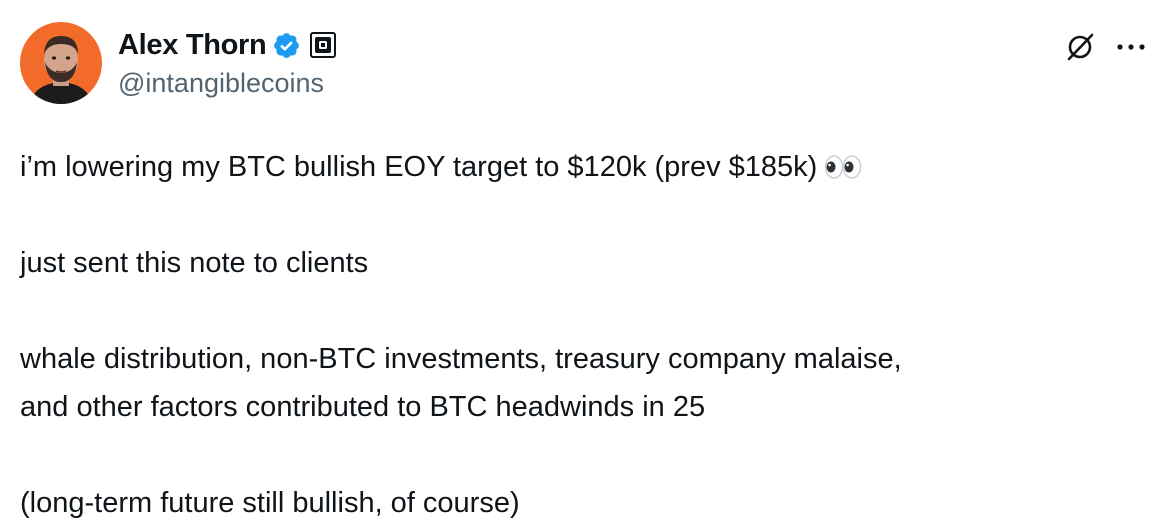  Describe the element at coordinates (286, 45) in the screenshot. I see `verified-badge-icon` at that location.